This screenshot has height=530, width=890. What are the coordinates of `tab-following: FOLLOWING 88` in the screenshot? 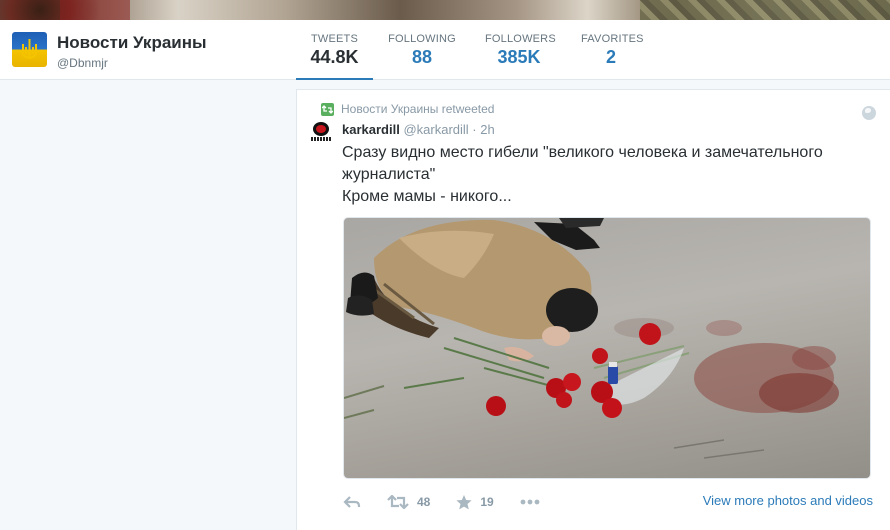 It's located at (422, 50).